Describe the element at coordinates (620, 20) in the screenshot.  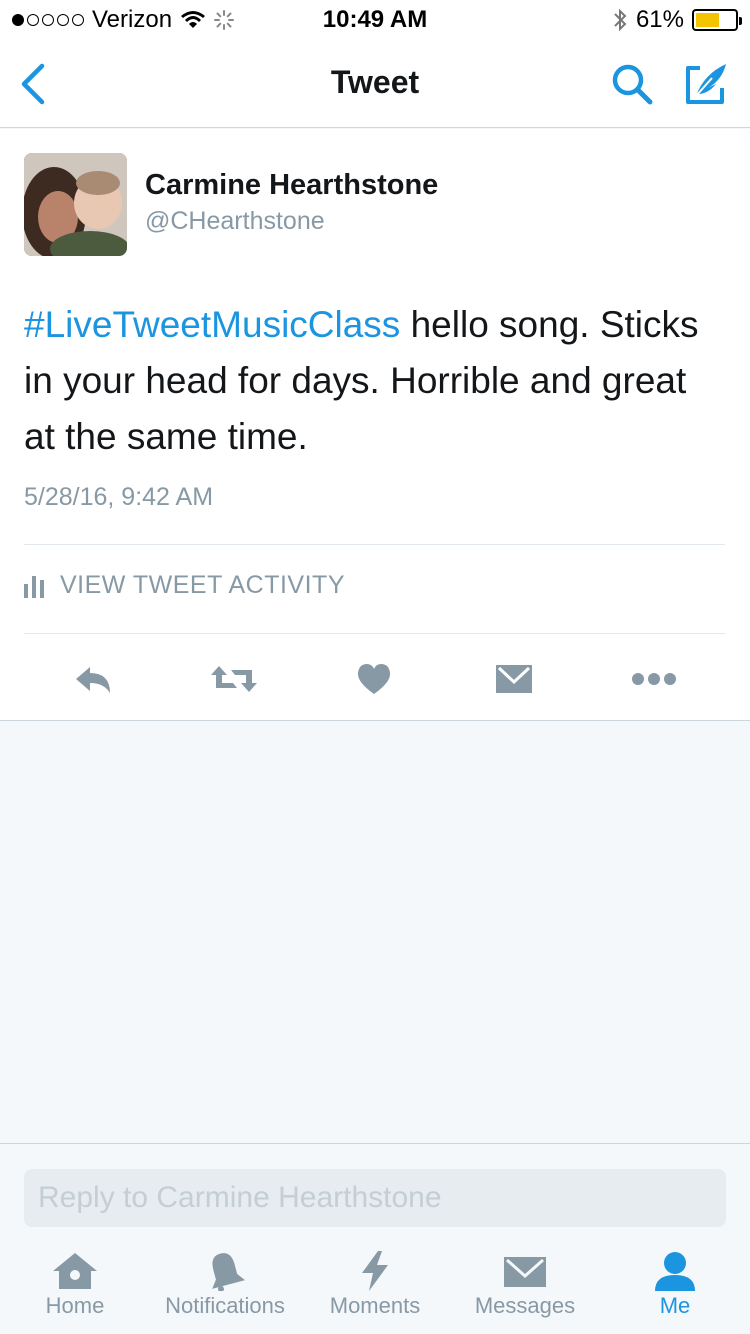
I see `bluetooth-icon` at that location.